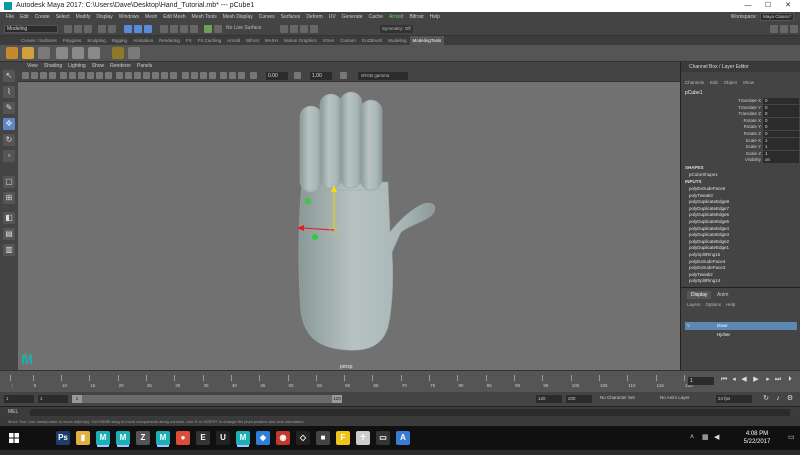 This screenshot has height=455, width=800. I want to click on windows-start-icon, so click(14, 438).